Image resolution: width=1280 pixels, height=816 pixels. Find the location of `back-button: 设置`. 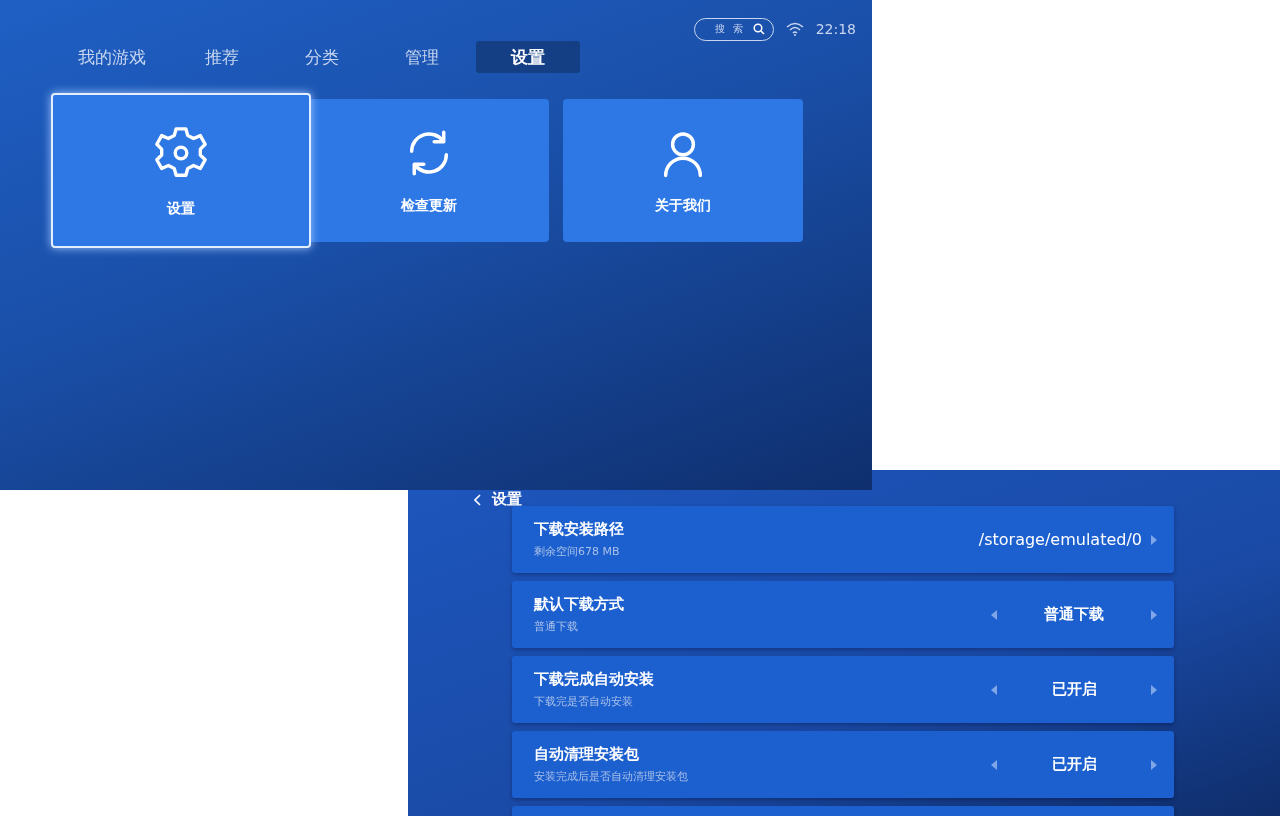

back-button: 设置 is located at coordinates (498, 499).